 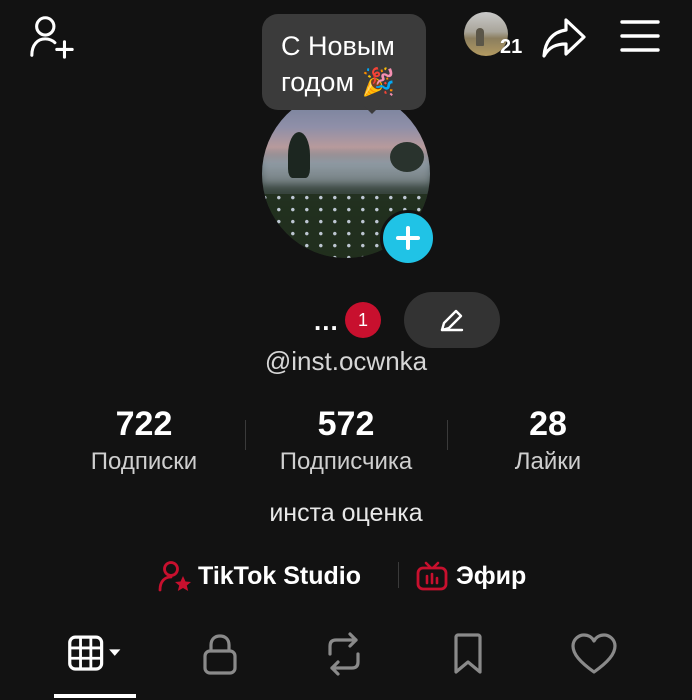 What do you see at coordinates (144, 424) in the screenshot?
I see `stat-following-value: 722` at bounding box center [144, 424].